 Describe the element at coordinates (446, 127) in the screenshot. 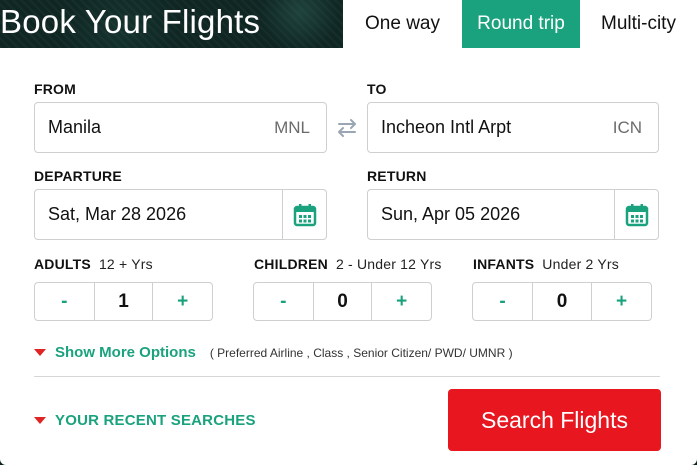

I see `to-city: Incheon Intl Arpt` at that location.